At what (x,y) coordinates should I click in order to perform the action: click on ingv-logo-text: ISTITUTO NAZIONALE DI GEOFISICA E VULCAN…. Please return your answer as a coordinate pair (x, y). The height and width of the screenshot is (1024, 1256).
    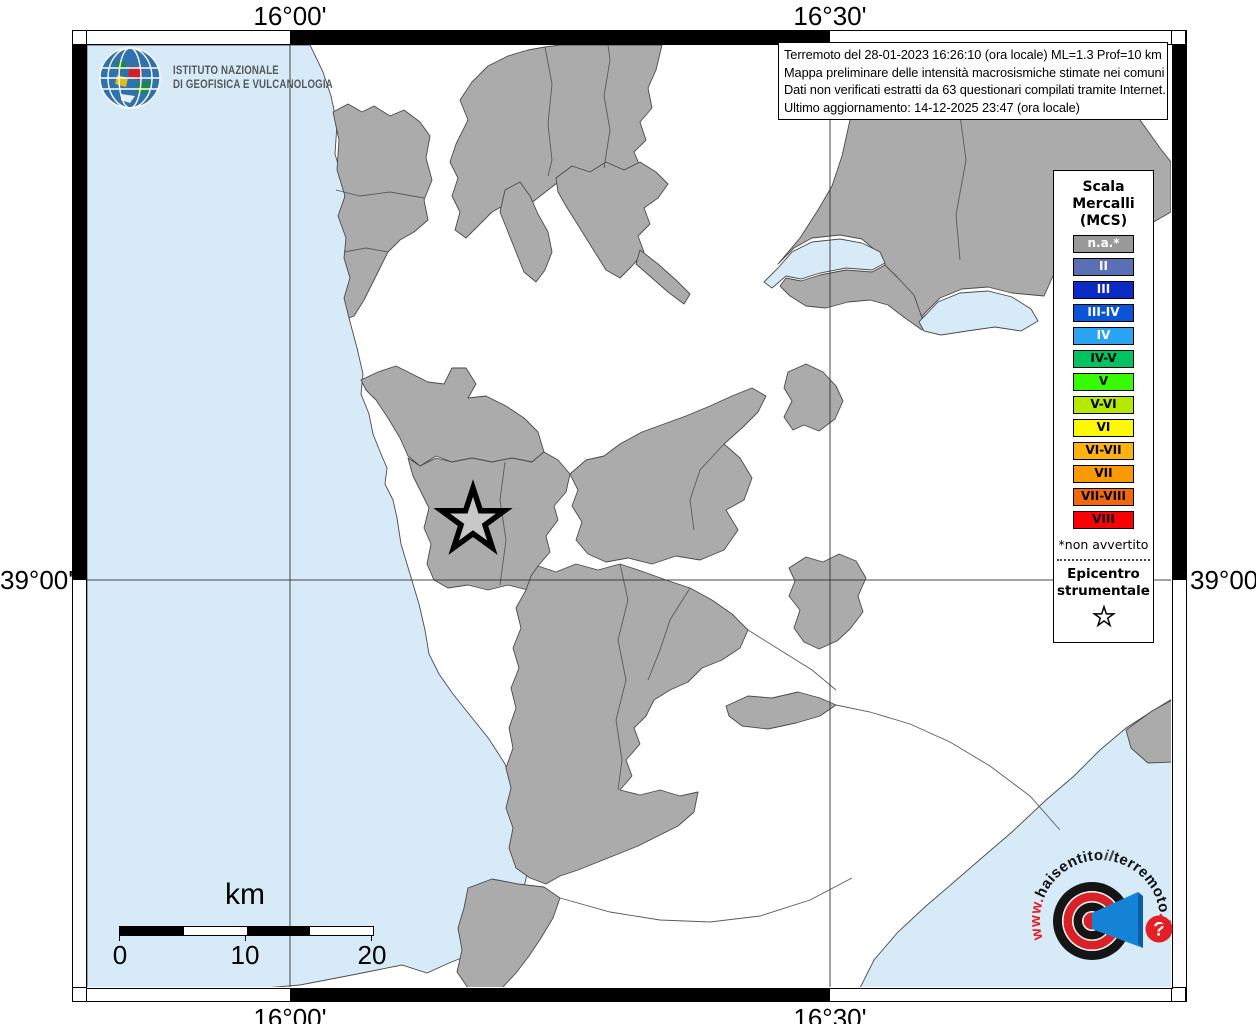
    Looking at the image, I should click on (253, 78).